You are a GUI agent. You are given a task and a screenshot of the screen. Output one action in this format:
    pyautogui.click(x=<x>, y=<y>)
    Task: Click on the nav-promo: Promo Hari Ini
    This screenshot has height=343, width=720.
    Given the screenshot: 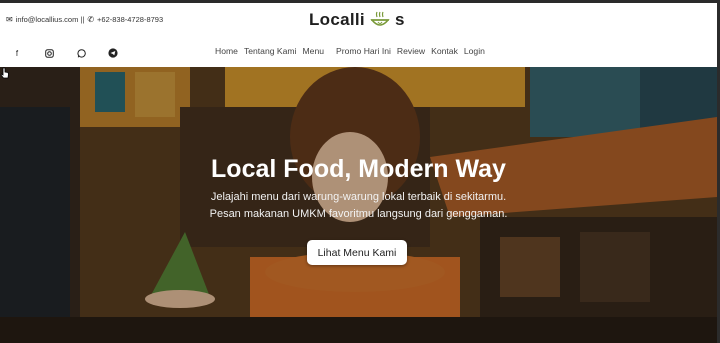 What is the action you would take?
    pyautogui.click(x=363, y=51)
    